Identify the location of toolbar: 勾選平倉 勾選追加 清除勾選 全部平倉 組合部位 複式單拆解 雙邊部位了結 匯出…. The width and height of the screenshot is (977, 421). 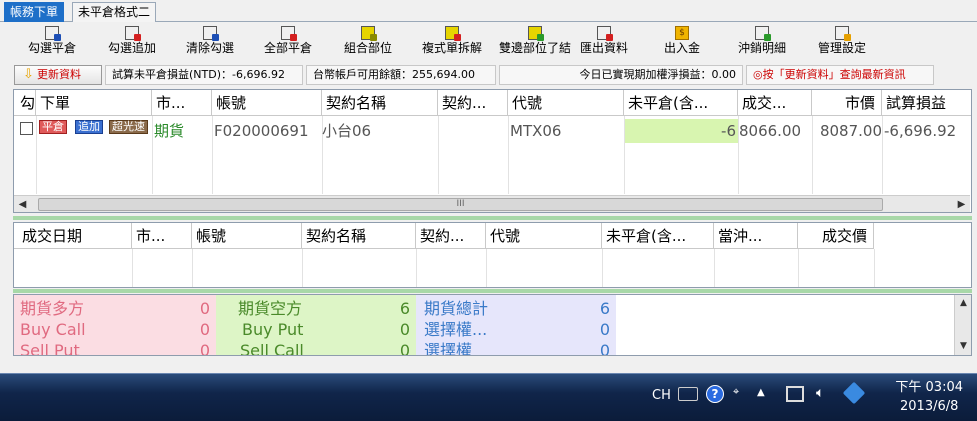
(488, 43).